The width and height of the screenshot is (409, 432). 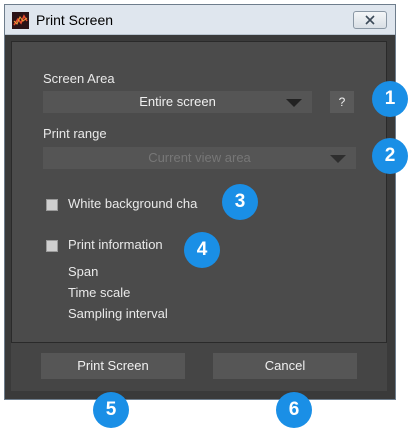 I want to click on white-background-label: White background cha, so click(x=133, y=203).